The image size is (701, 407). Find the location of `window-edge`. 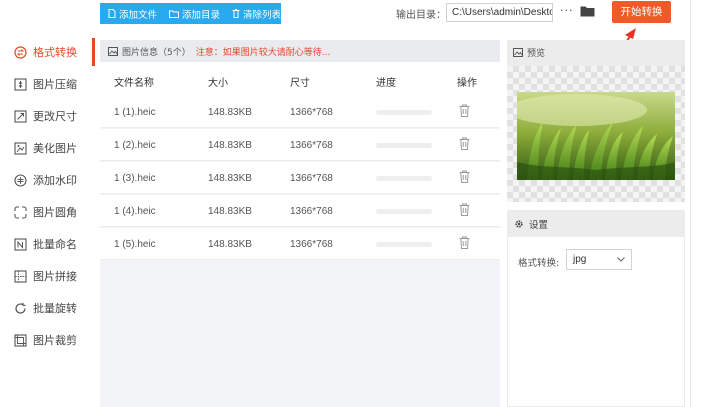

window-edge is located at coordinates (690, 203).